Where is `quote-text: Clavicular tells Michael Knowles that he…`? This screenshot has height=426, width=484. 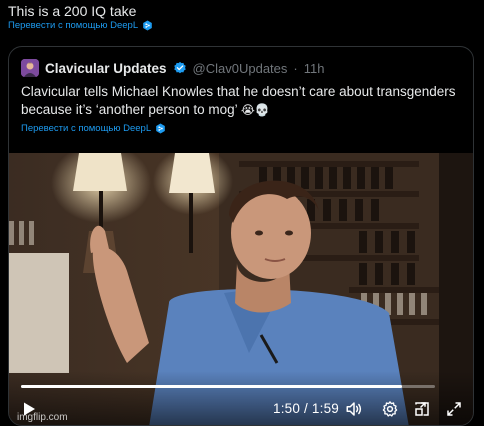
quote-text: Clavicular tells Michael Knowles that he… is located at coordinates (241, 101).